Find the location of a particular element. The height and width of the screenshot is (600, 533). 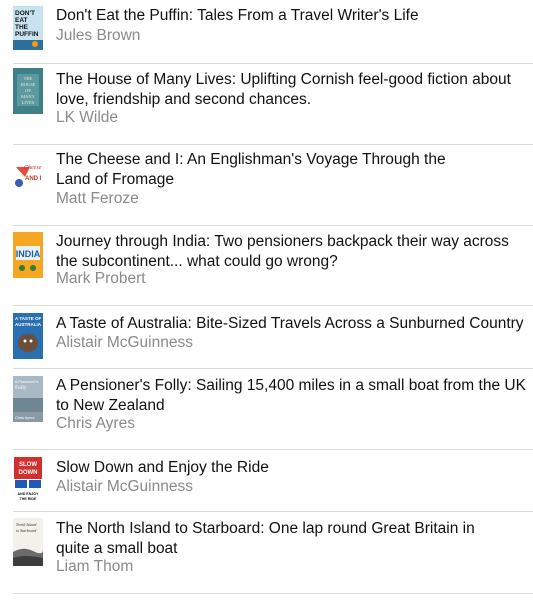

book-title: Slow Down and Enjoy the Ride is located at coordinates (162, 467).